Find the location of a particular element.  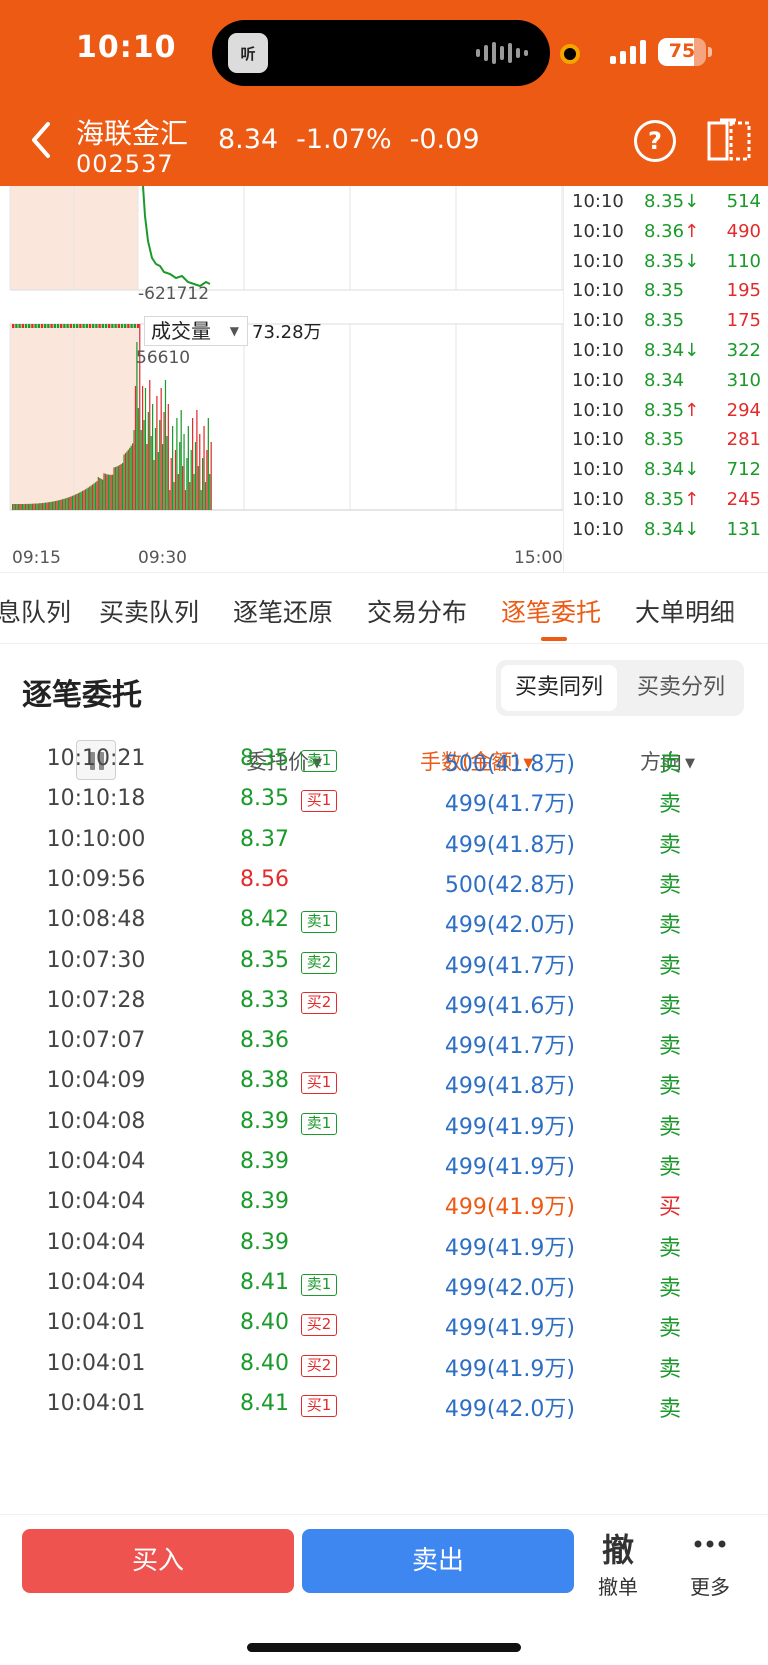

toggle-same-column: 买卖同列 is located at coordinates (559, 688).